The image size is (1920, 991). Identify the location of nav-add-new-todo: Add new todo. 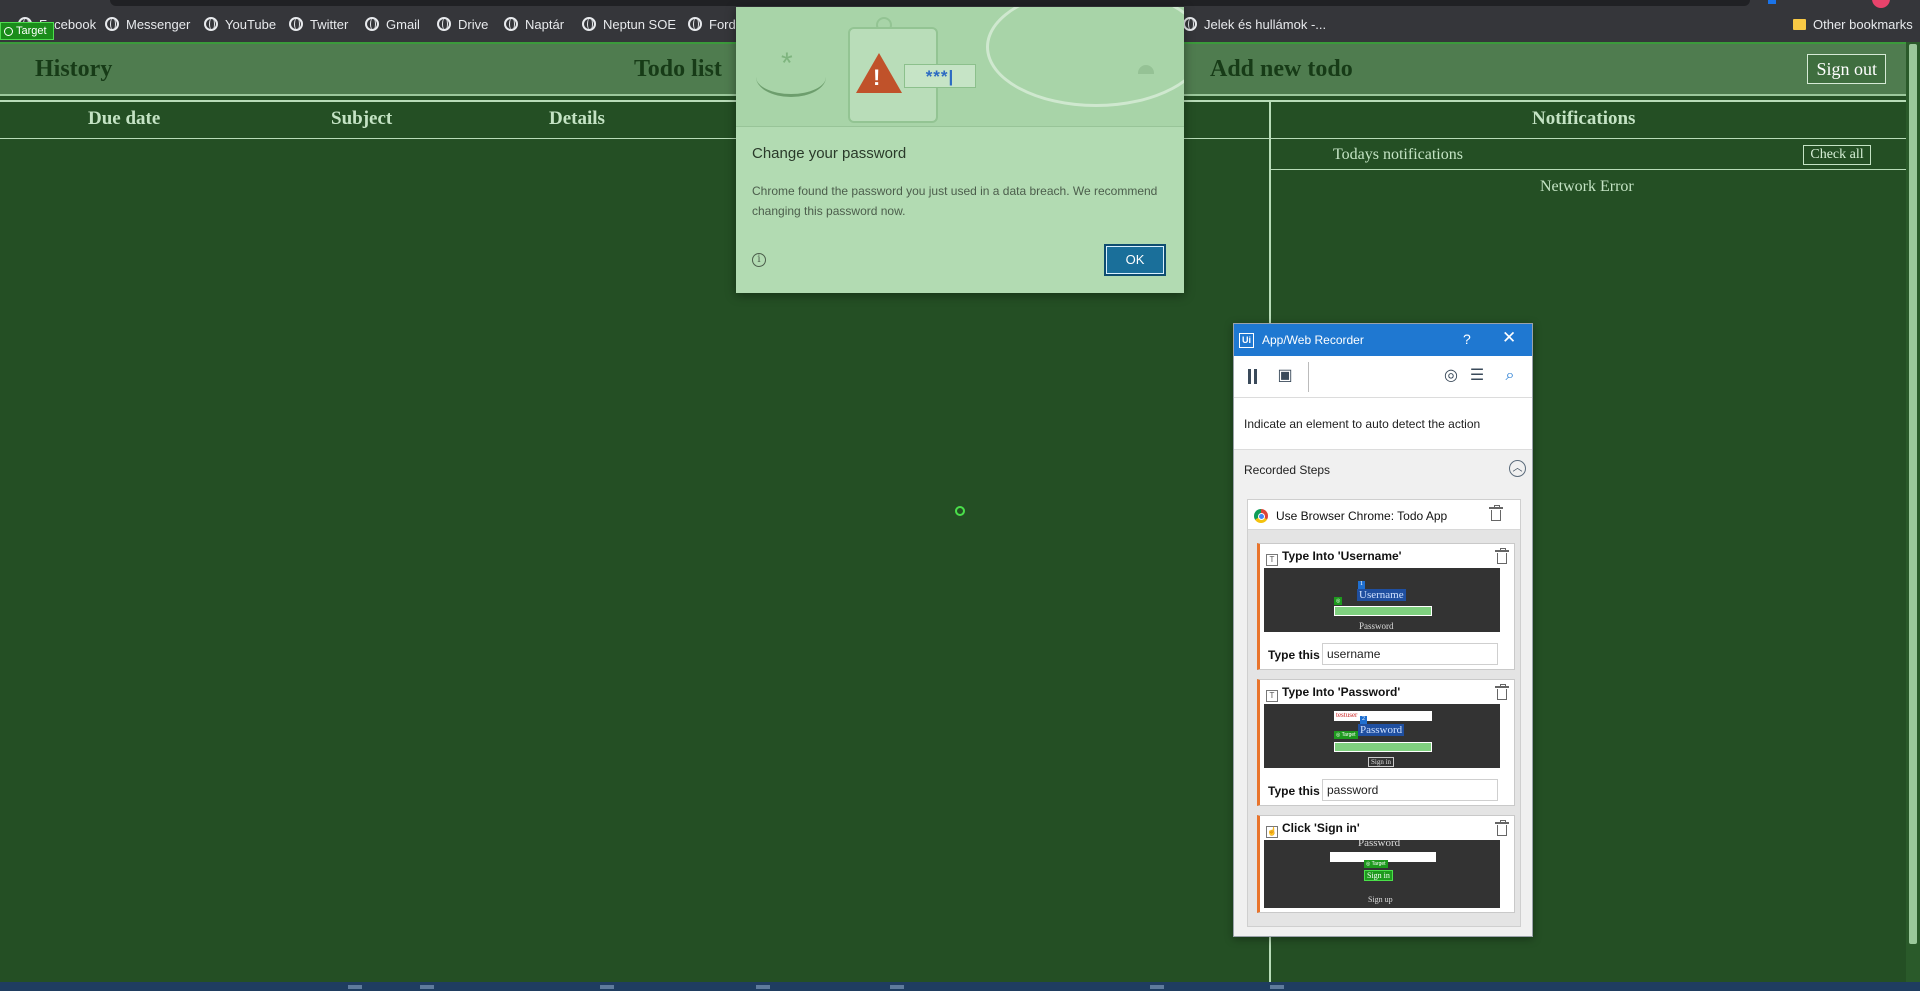
(1281, 69).